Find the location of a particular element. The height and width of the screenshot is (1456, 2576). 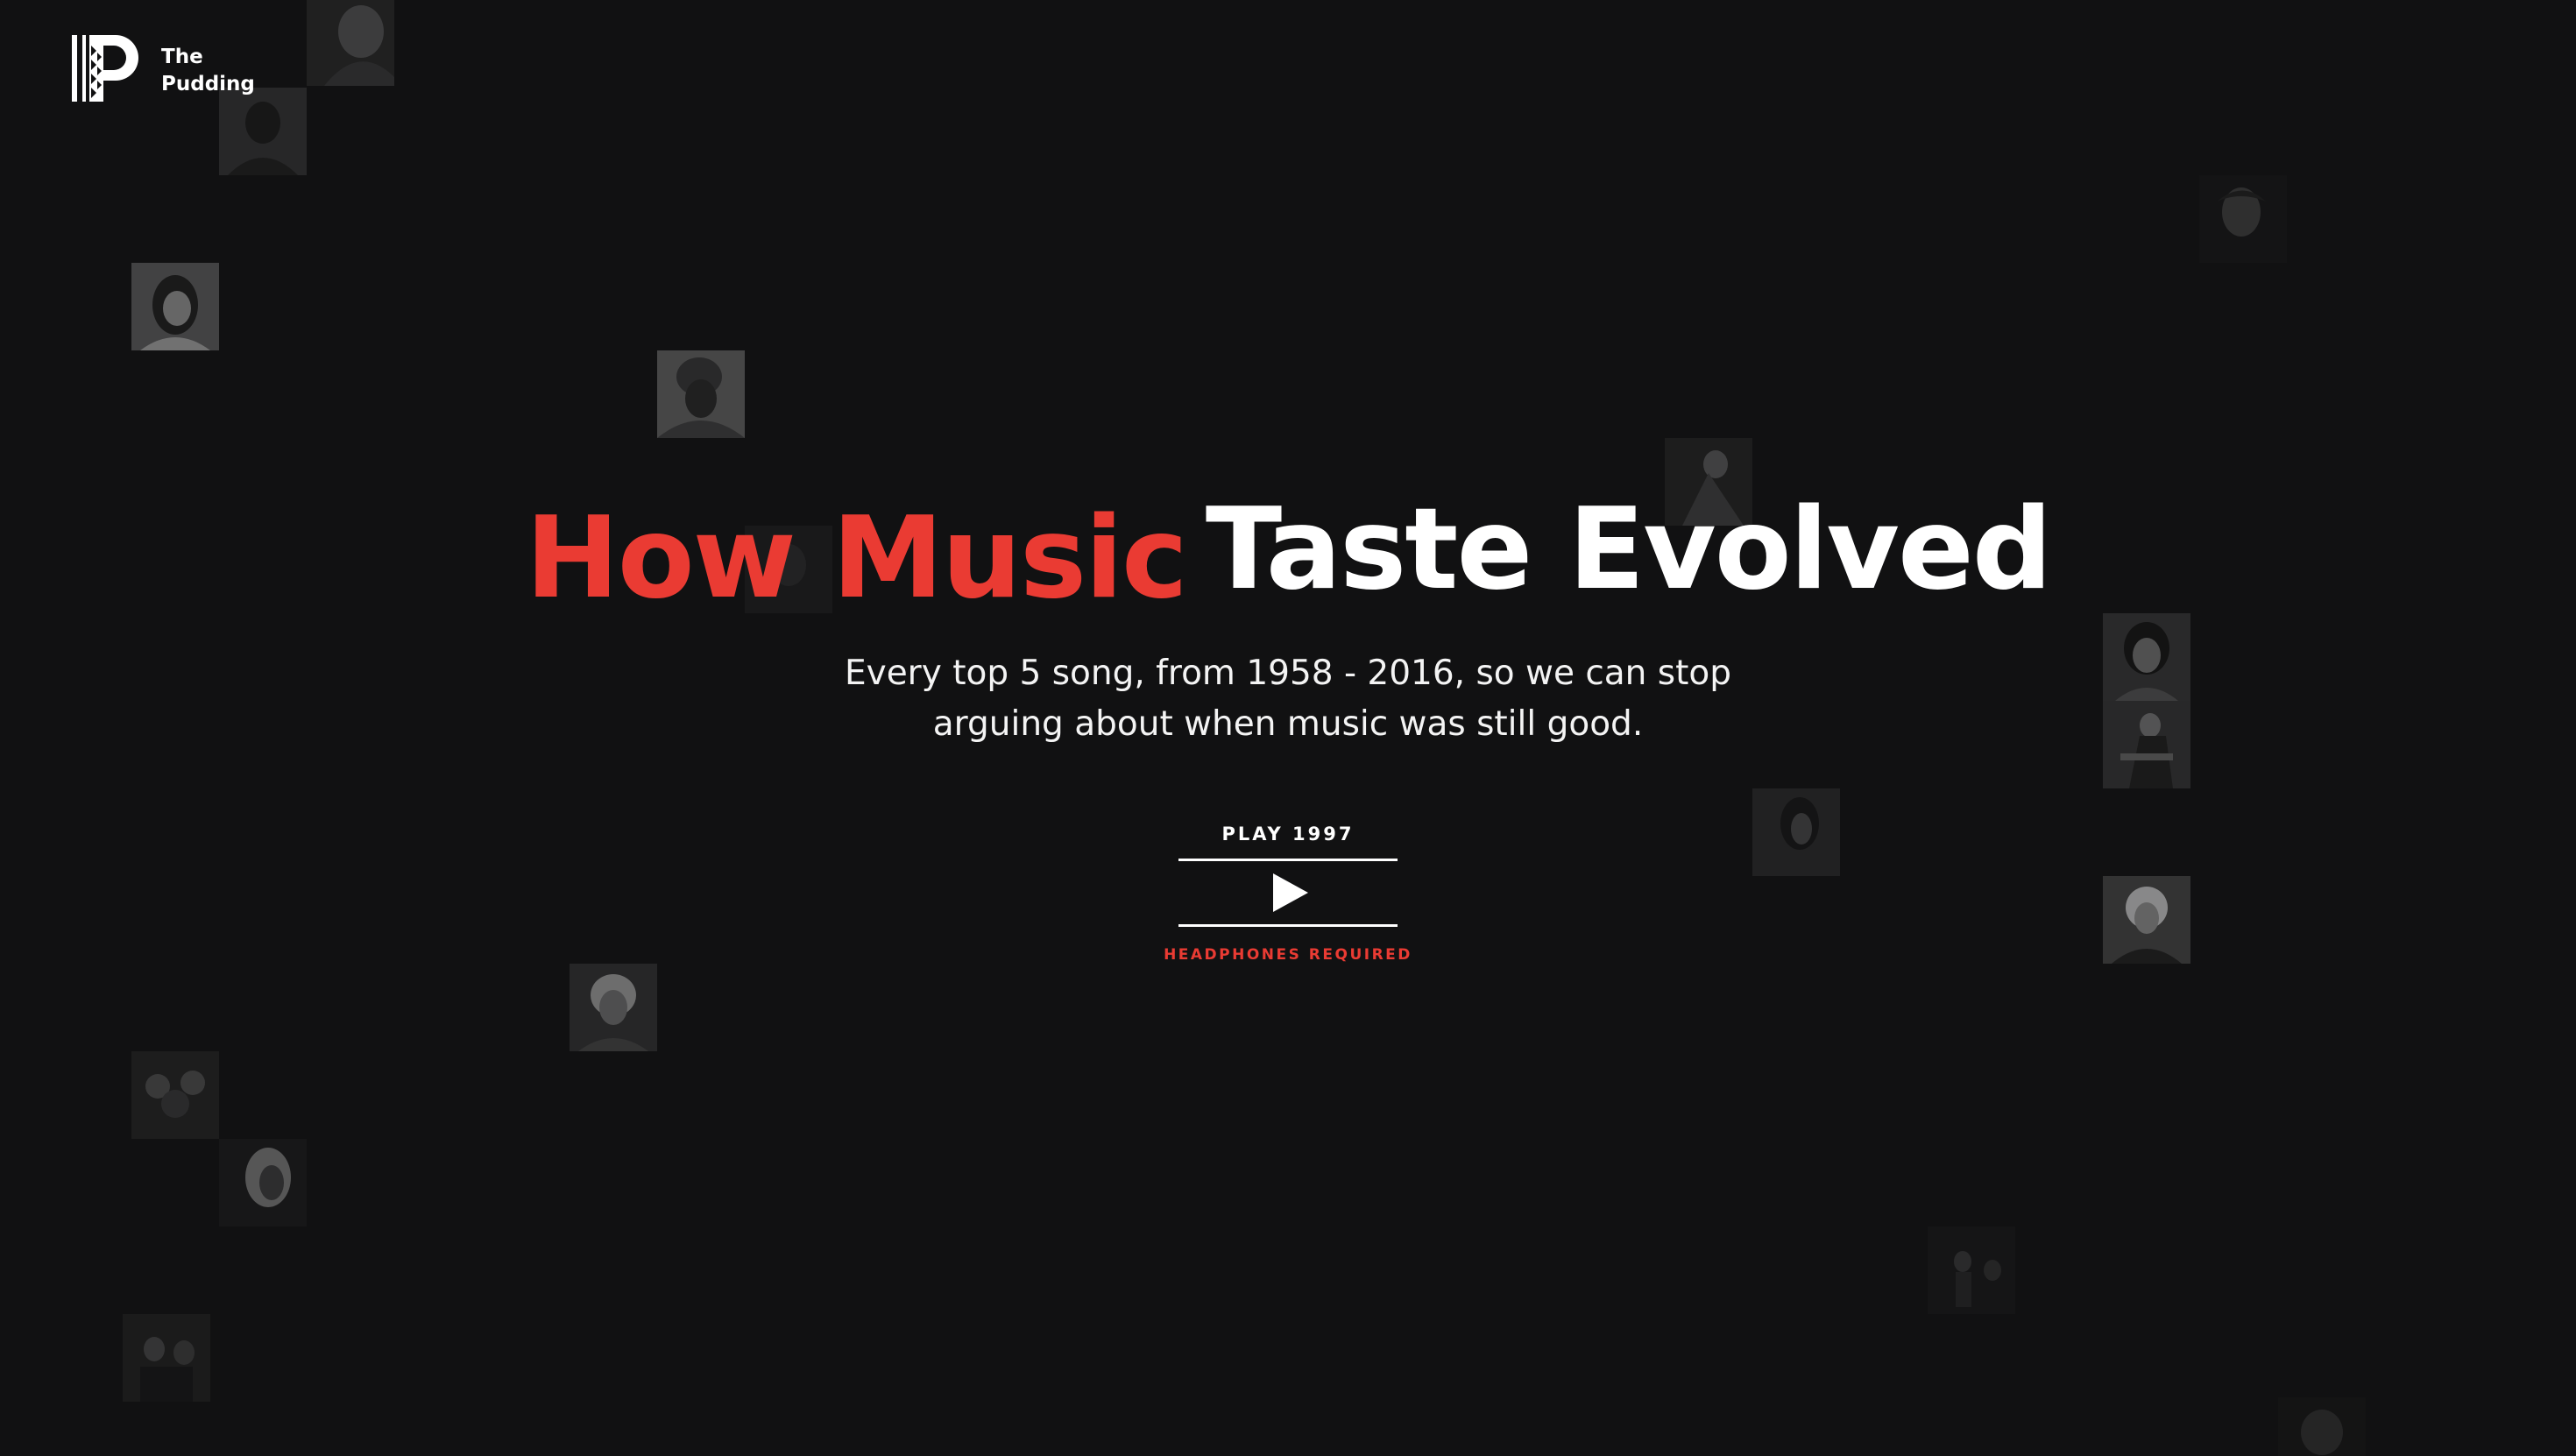

audio-player: PLAY 1997 HEADPHONES REQUIRED is located at coordinates (1287, 892).